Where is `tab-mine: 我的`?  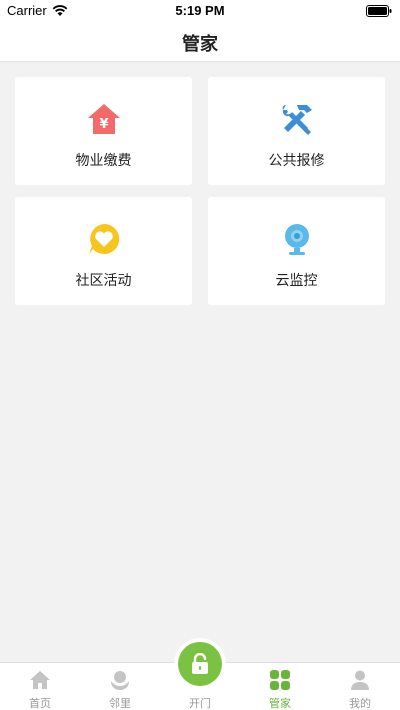 tab-mine: 我的 is located at coordinates (360, 686).